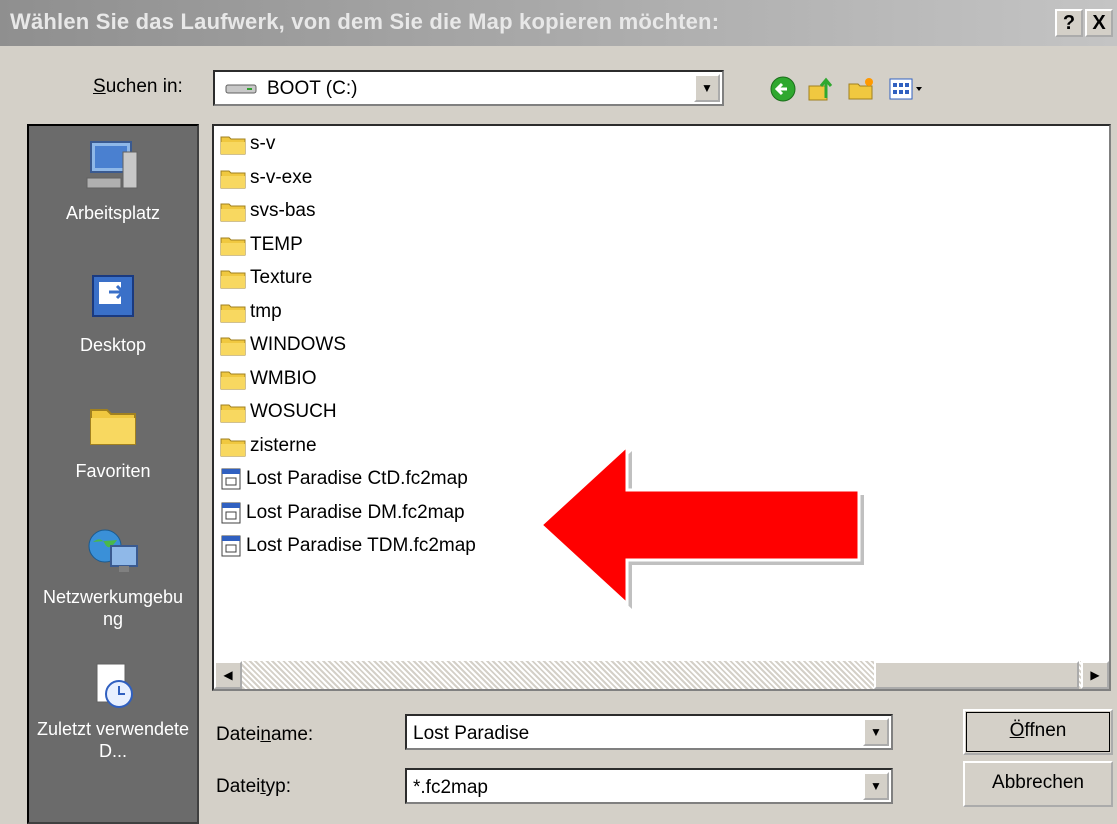 This screenshot has width=1117, height=824. I want to click on filetype-value: *.fc2map, so click(450, 787).